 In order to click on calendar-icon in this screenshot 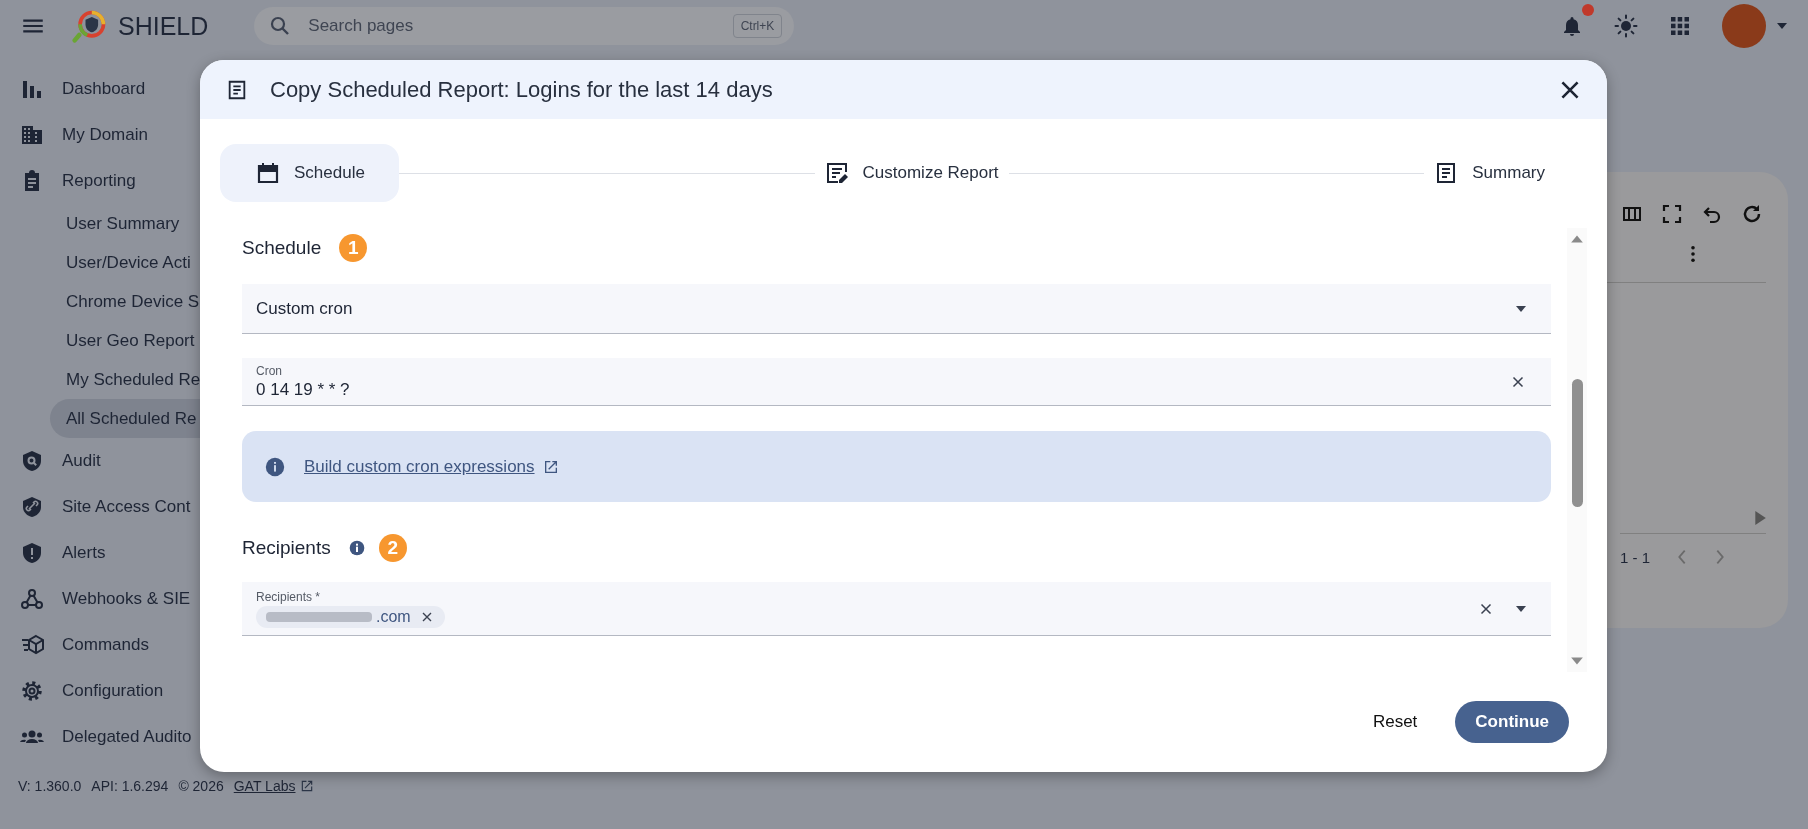, I will do `click(268, 173)`.